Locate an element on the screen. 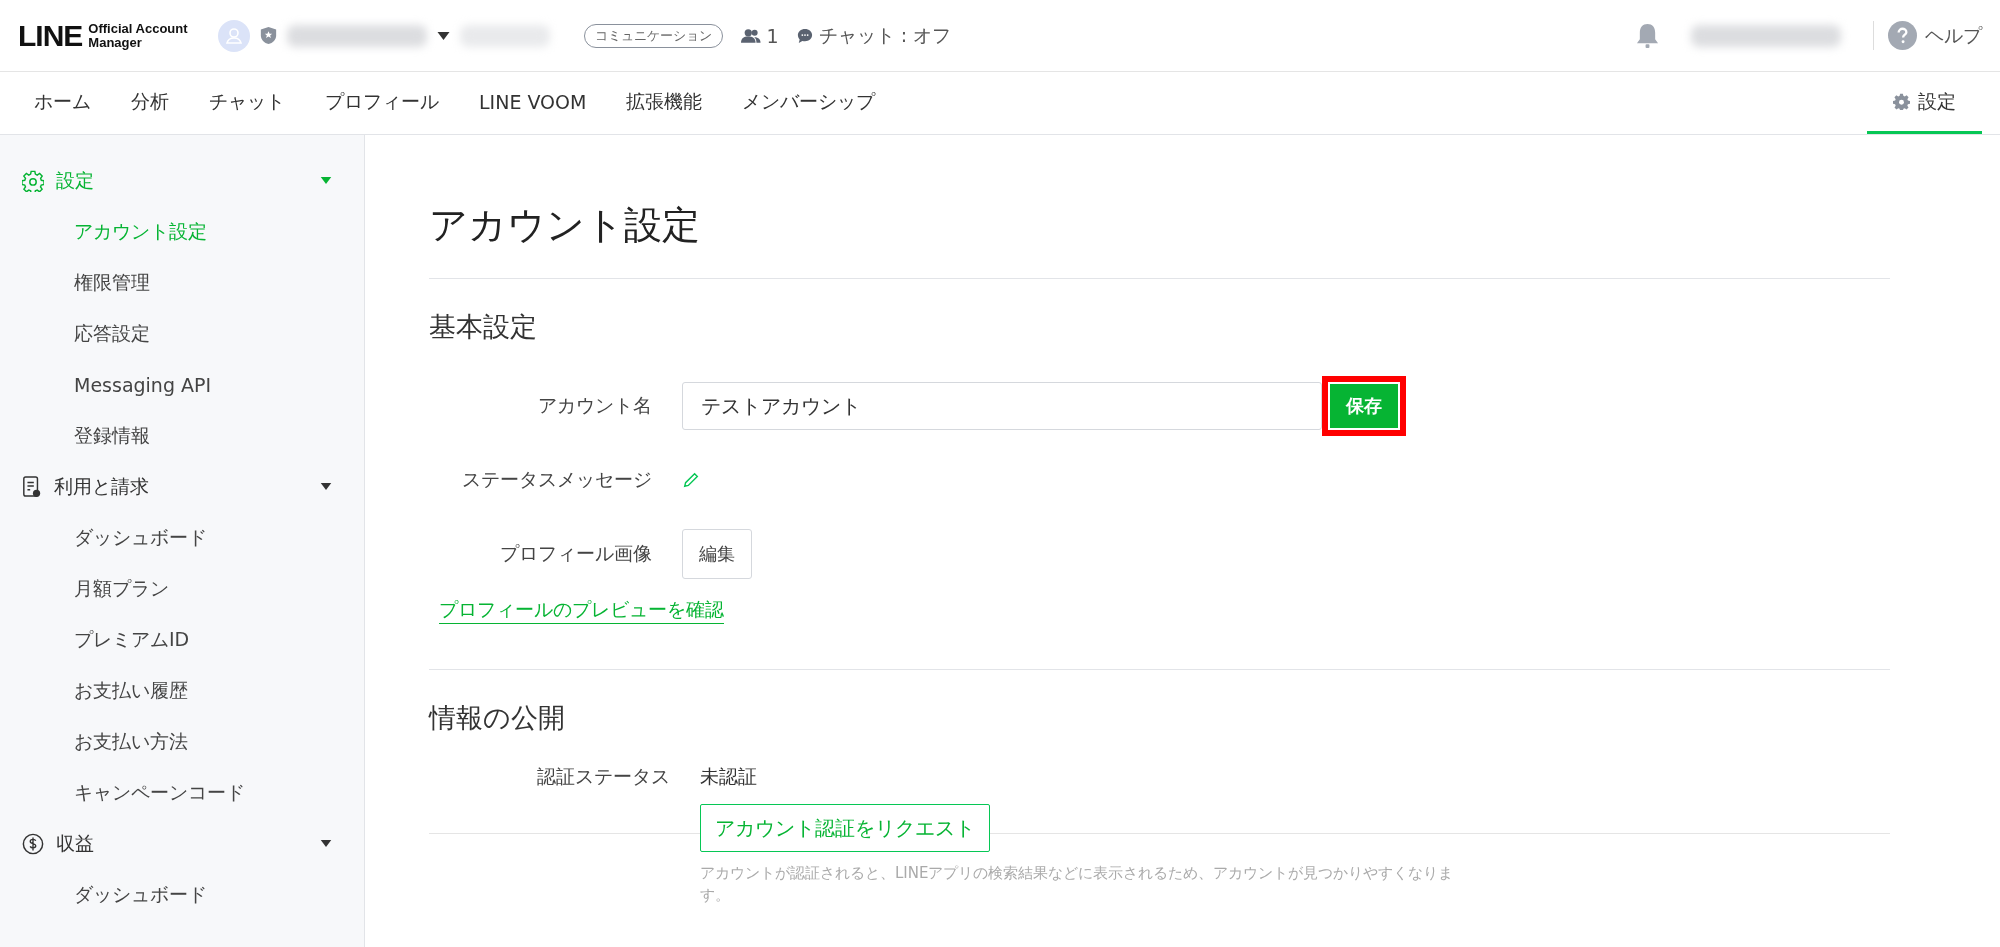  sidebar-item: 登録情報 is located at coordinates (182, 435).